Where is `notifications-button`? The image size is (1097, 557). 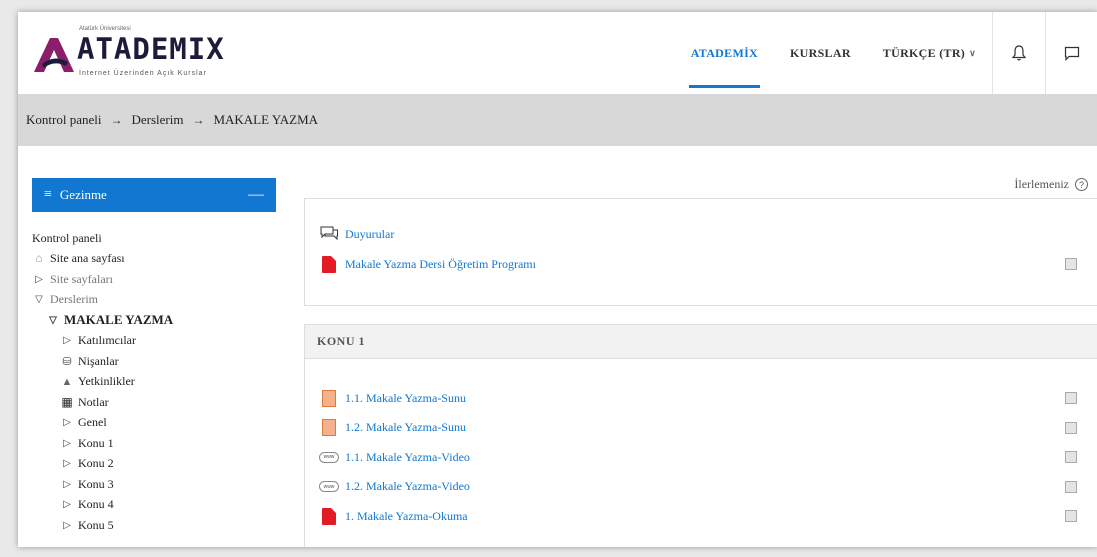
notifications-button is located at coordinates (1019, 53).